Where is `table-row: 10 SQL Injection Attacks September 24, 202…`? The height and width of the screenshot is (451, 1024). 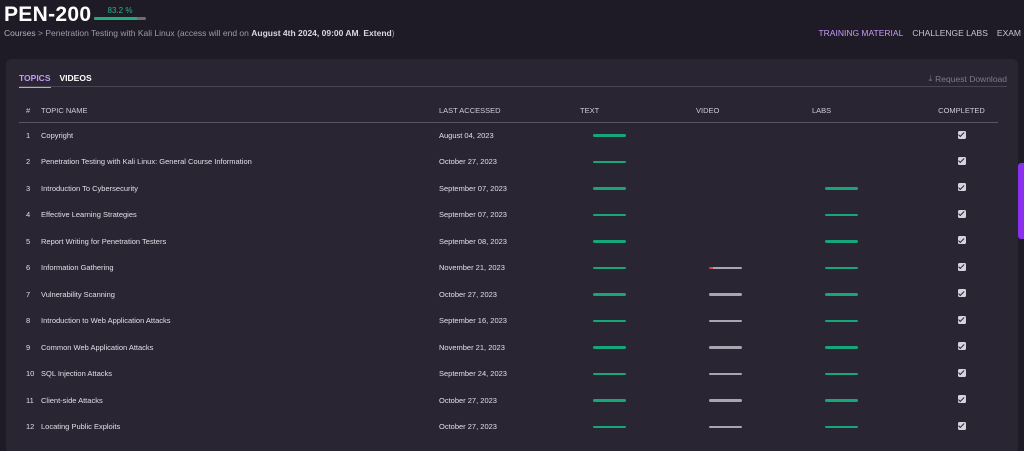
table-row: 10 SQL Injection Attacks September 24, 202… is located at coordinates (508, 374).